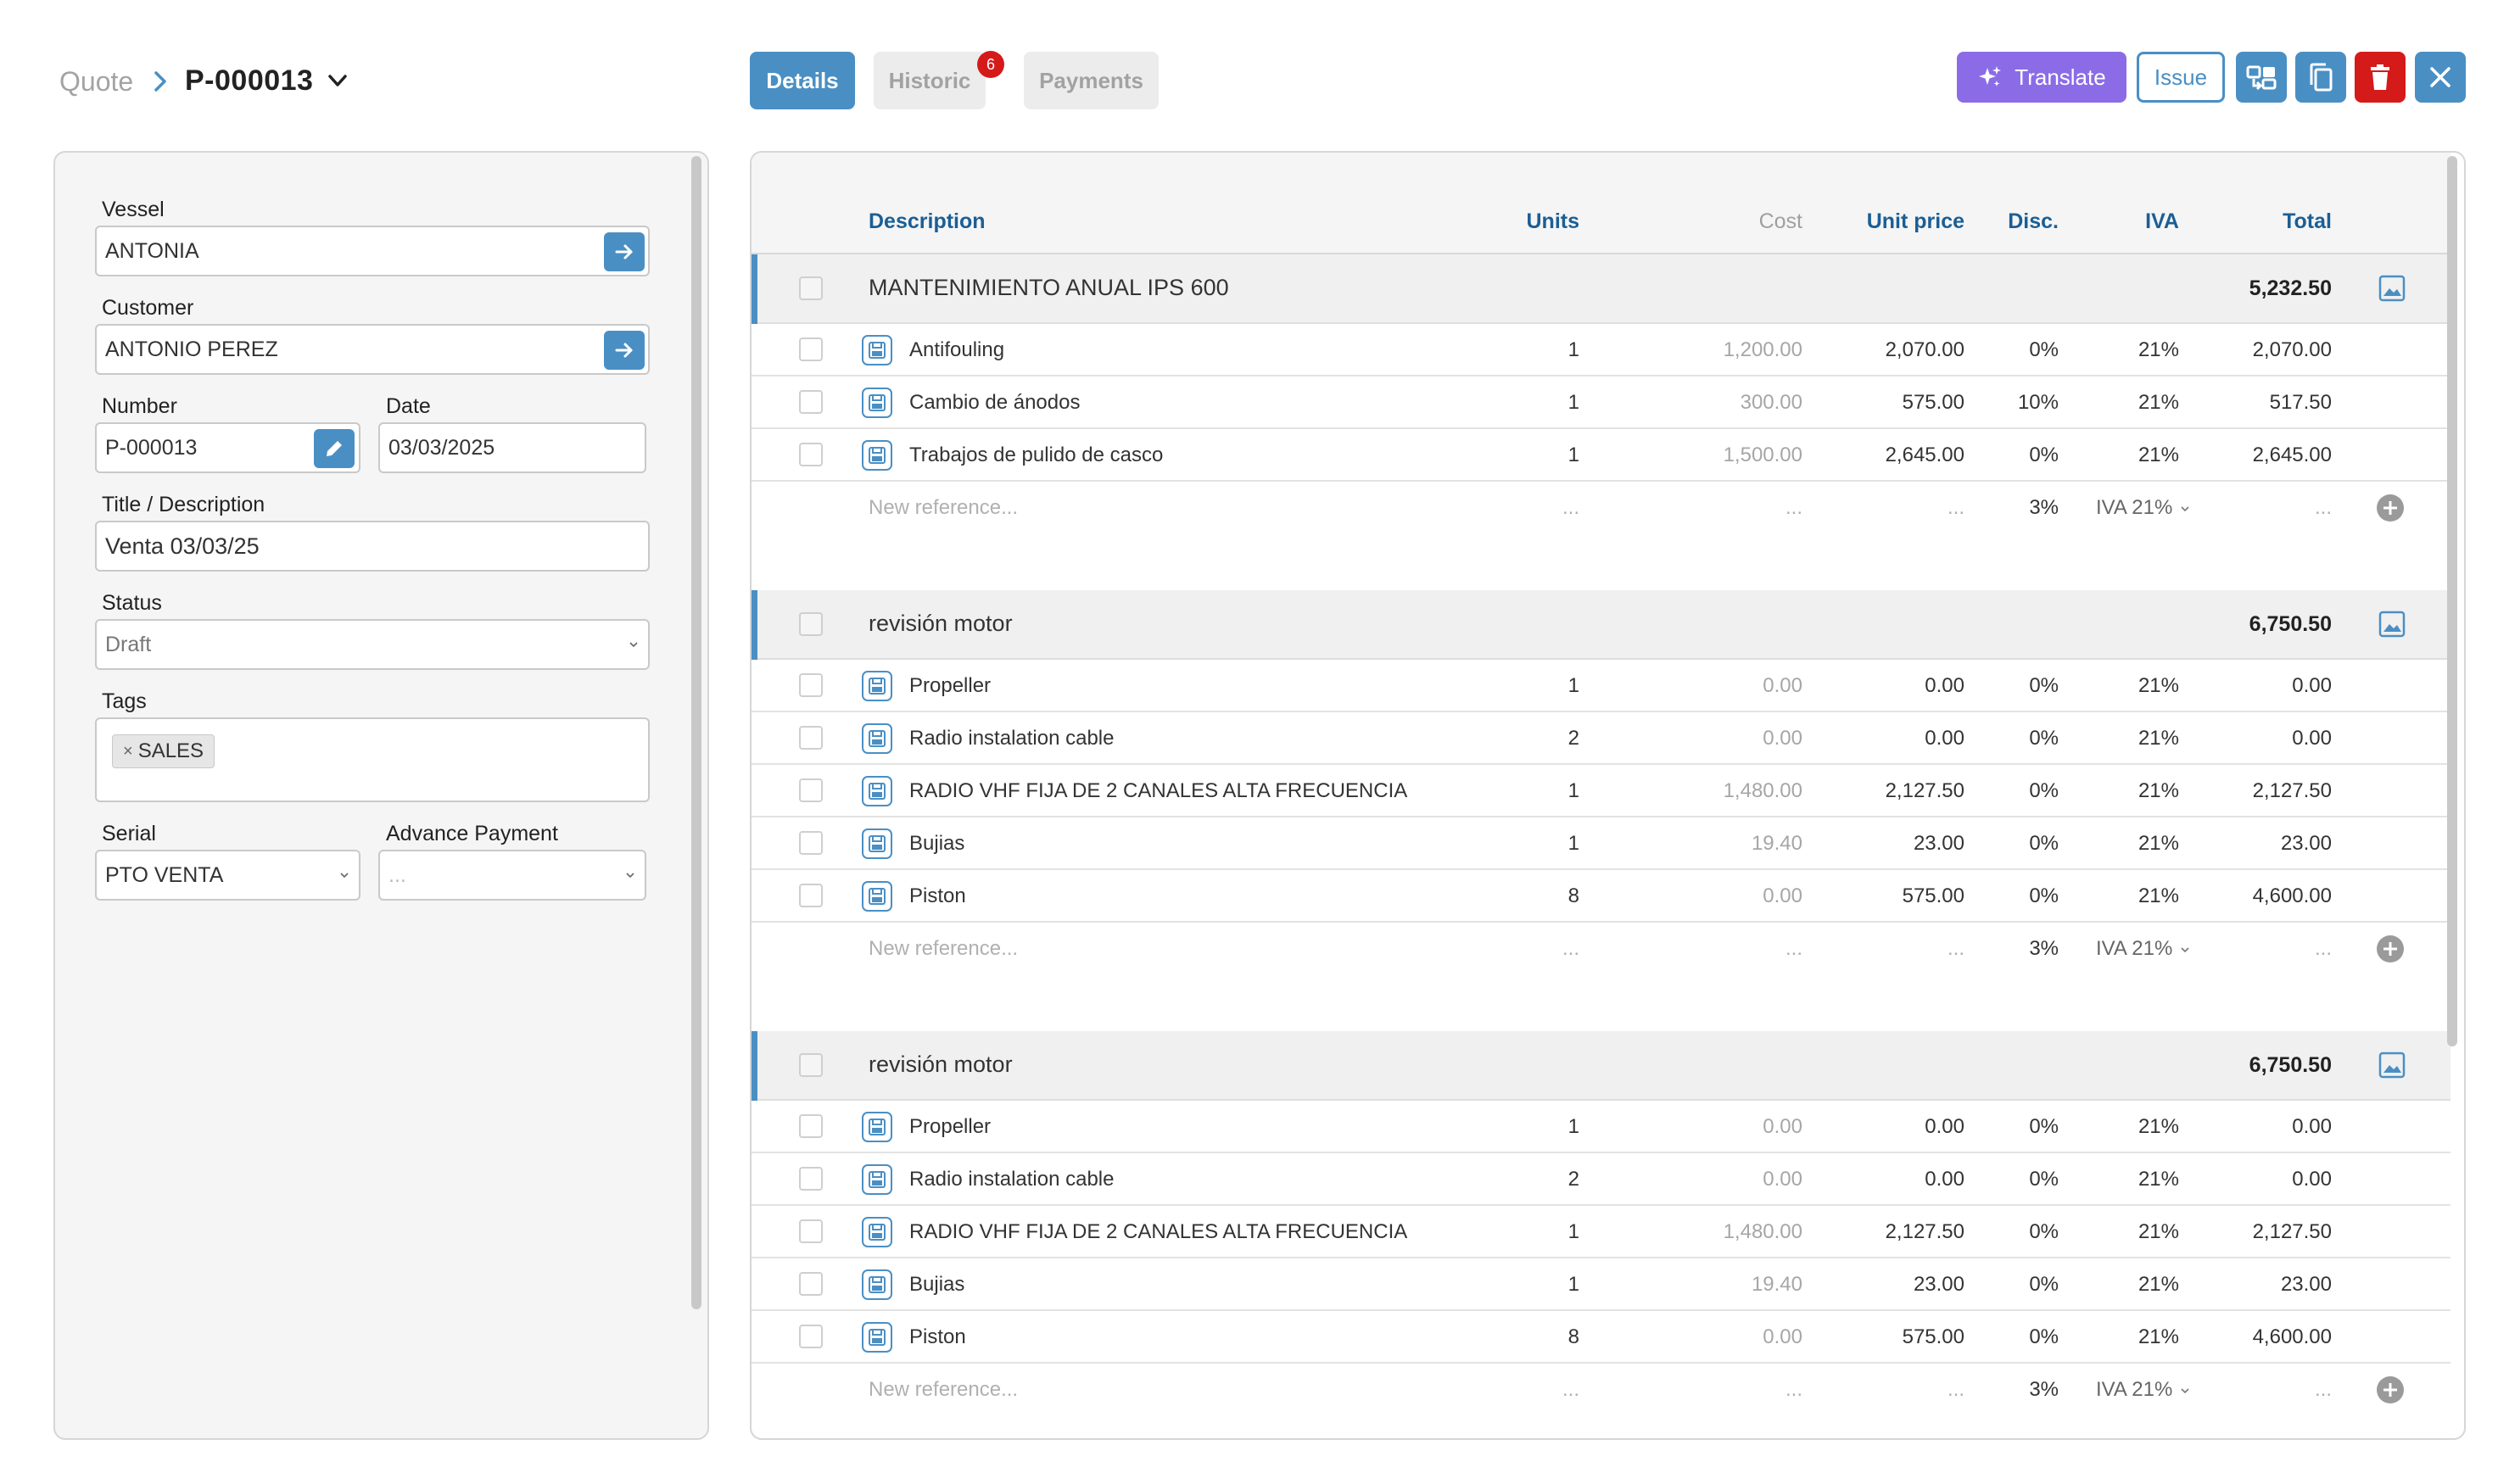 This screenshot has height=1484, width=2498. Describe the element at coordinates (930, 80) in the screenshot. I see `tab-historic: Historic` at that location.